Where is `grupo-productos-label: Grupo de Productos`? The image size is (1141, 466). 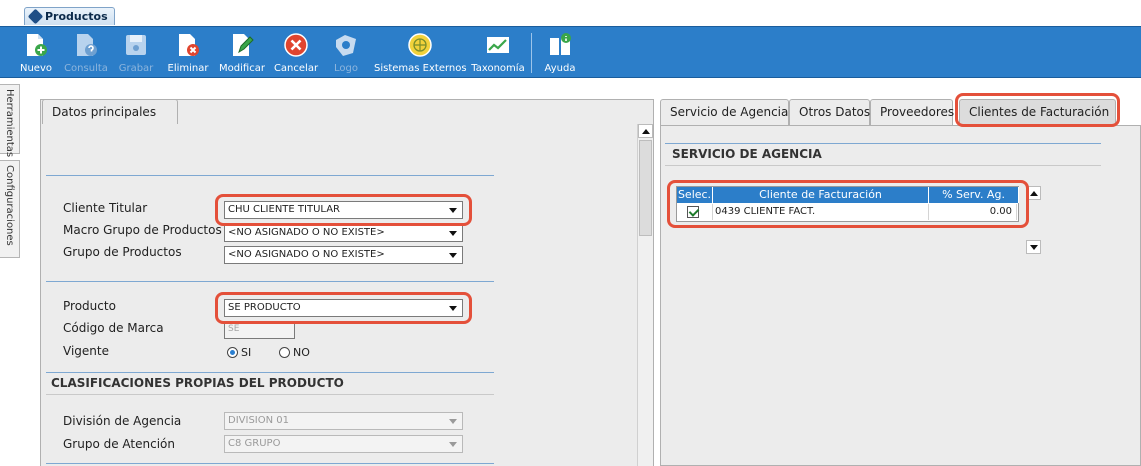
grupo-productos-label: Grupo de Productos is located at coordinates (122, 252).